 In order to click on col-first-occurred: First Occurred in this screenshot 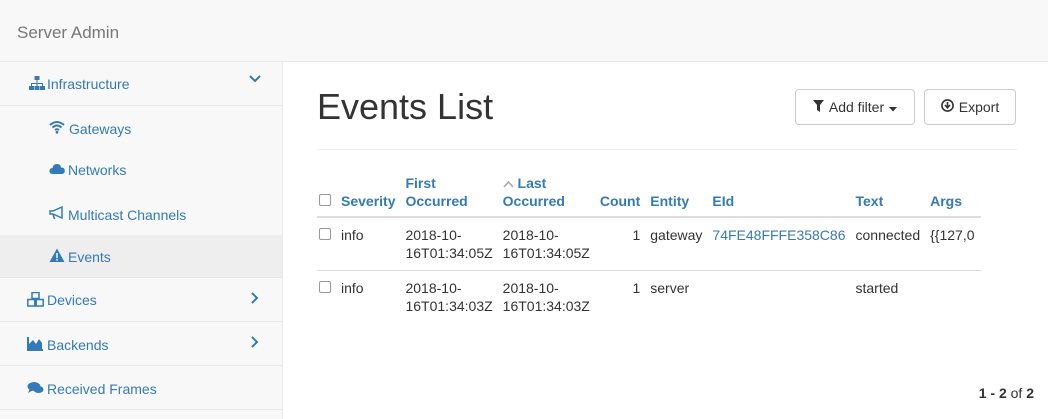, I will do `click(449, 193)`.